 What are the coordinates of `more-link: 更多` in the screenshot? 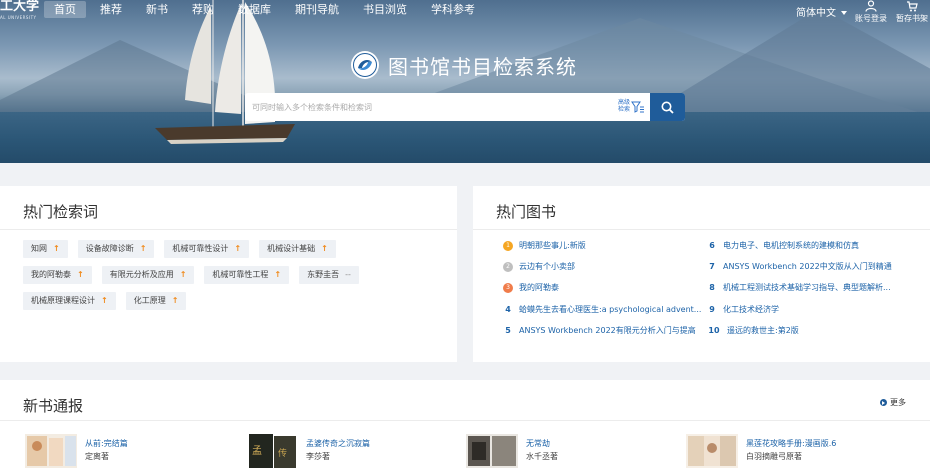 It's located at (893, 402).